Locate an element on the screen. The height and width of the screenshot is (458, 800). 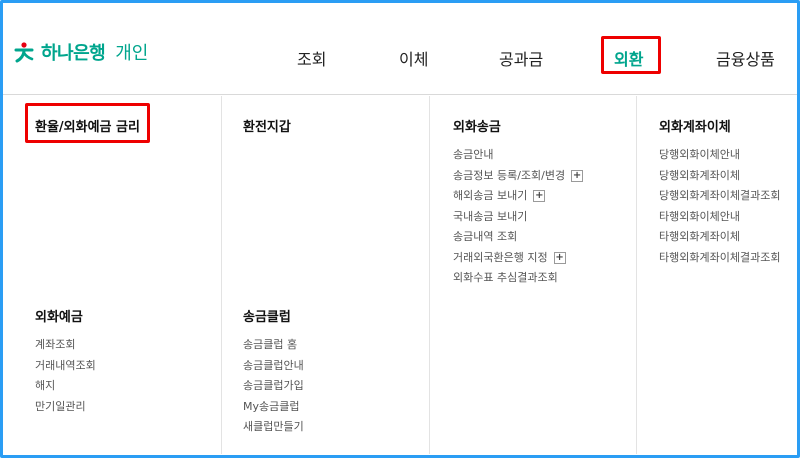
nav-item-inquiry: 조회 is located at coordinates (311, 58).